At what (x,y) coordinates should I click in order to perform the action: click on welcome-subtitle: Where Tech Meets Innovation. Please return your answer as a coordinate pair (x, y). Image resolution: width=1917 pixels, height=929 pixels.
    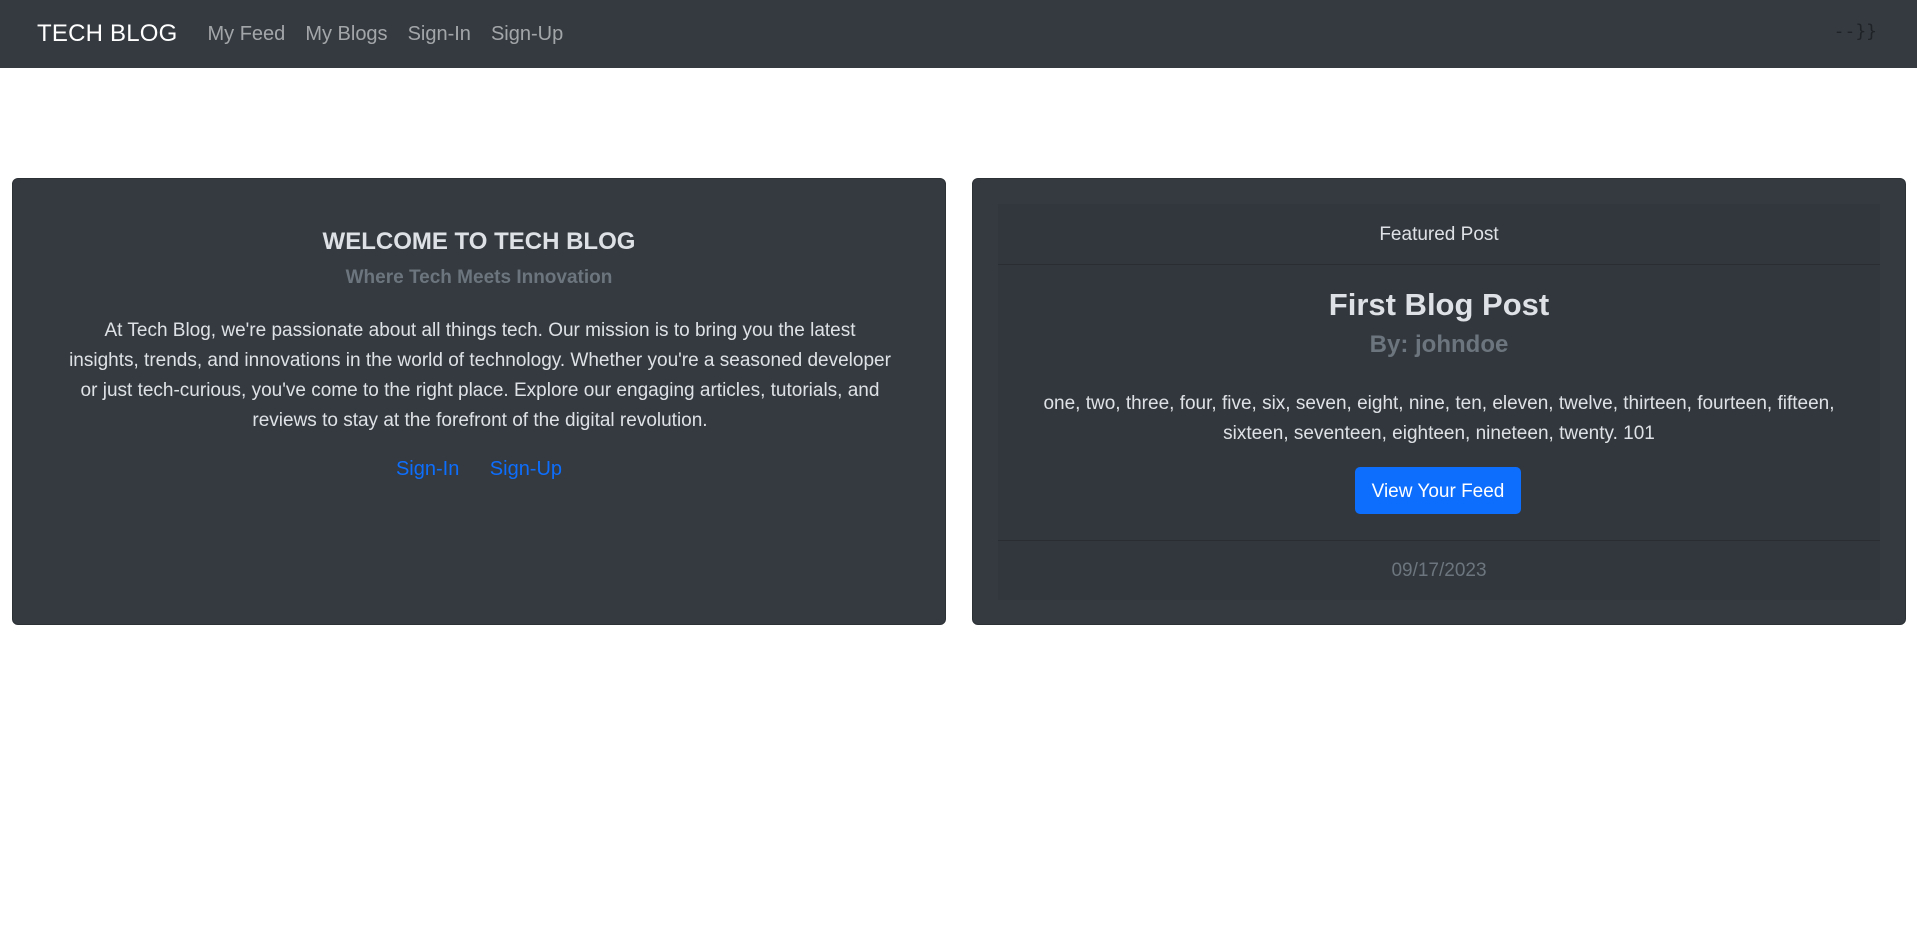
    Looking at the image, I should click on (479, 277).